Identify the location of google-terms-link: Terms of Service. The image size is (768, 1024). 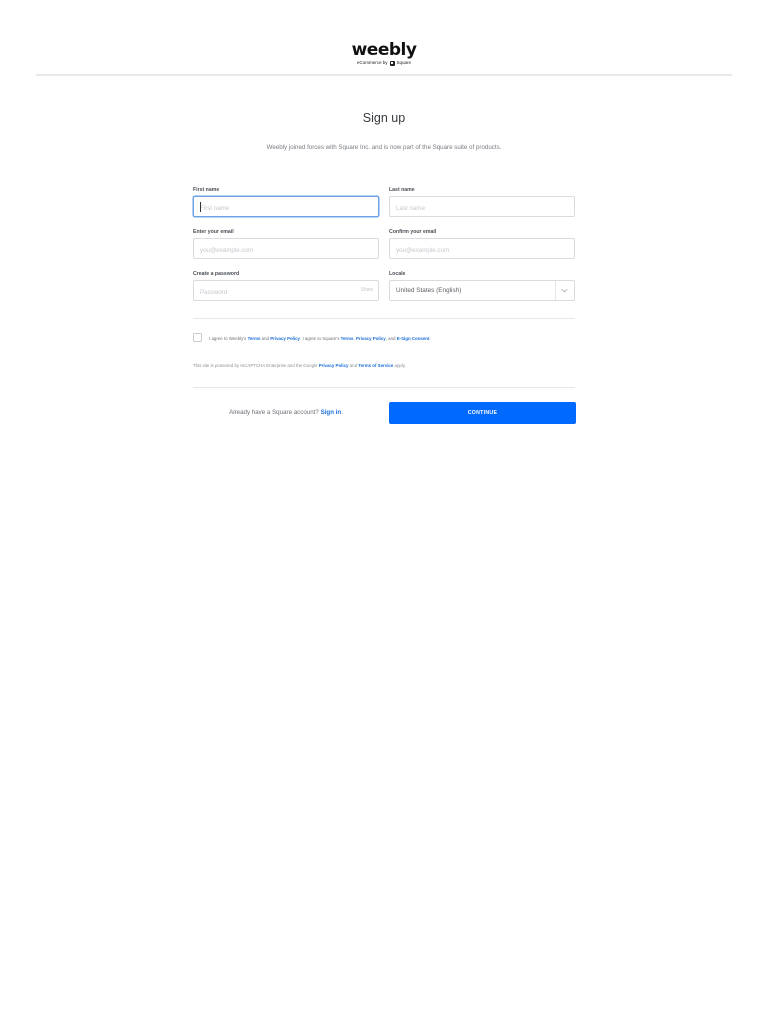
(375, 365).